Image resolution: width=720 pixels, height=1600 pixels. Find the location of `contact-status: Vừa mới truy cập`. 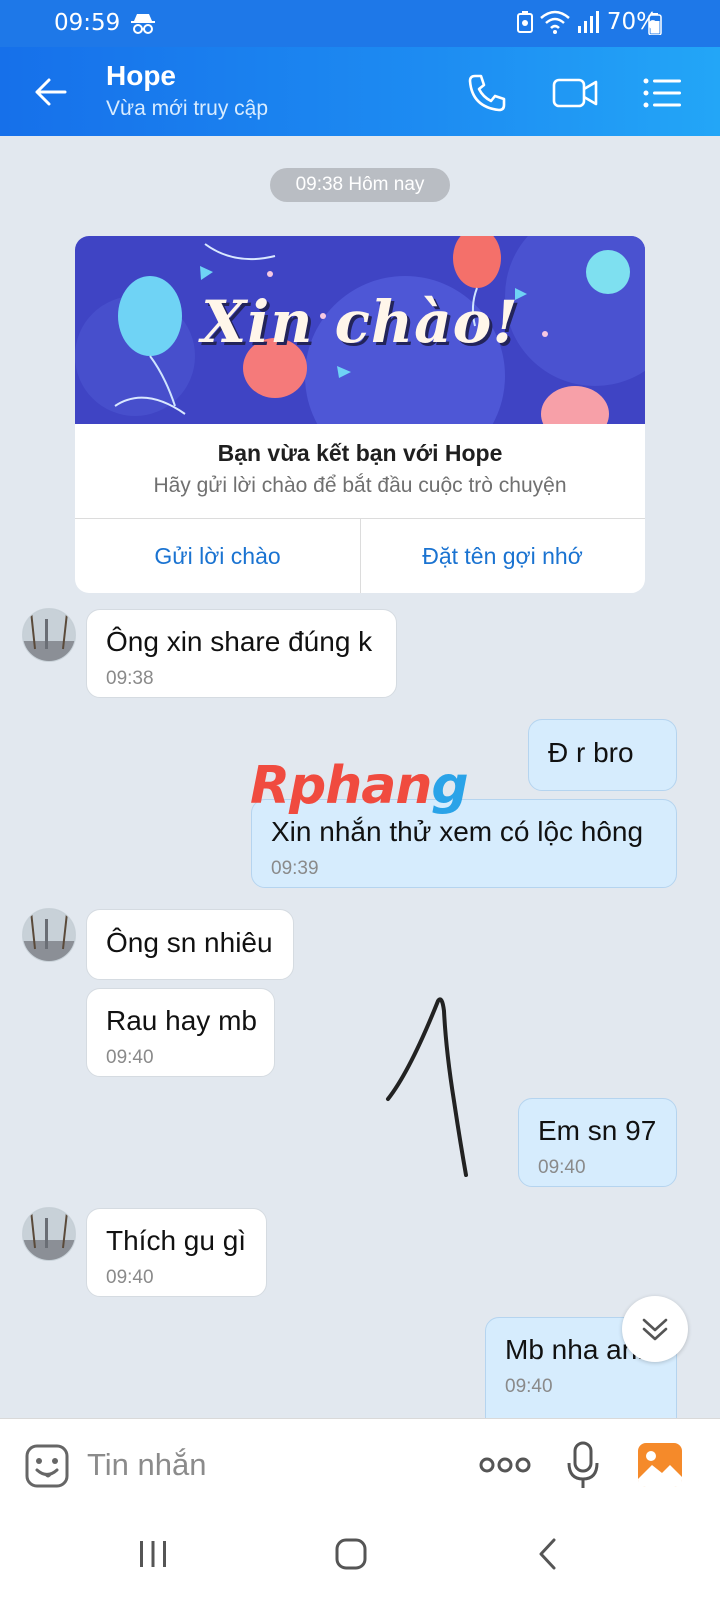

contact-status: Vừa mới truy cập is located at coordinates (187, 108).